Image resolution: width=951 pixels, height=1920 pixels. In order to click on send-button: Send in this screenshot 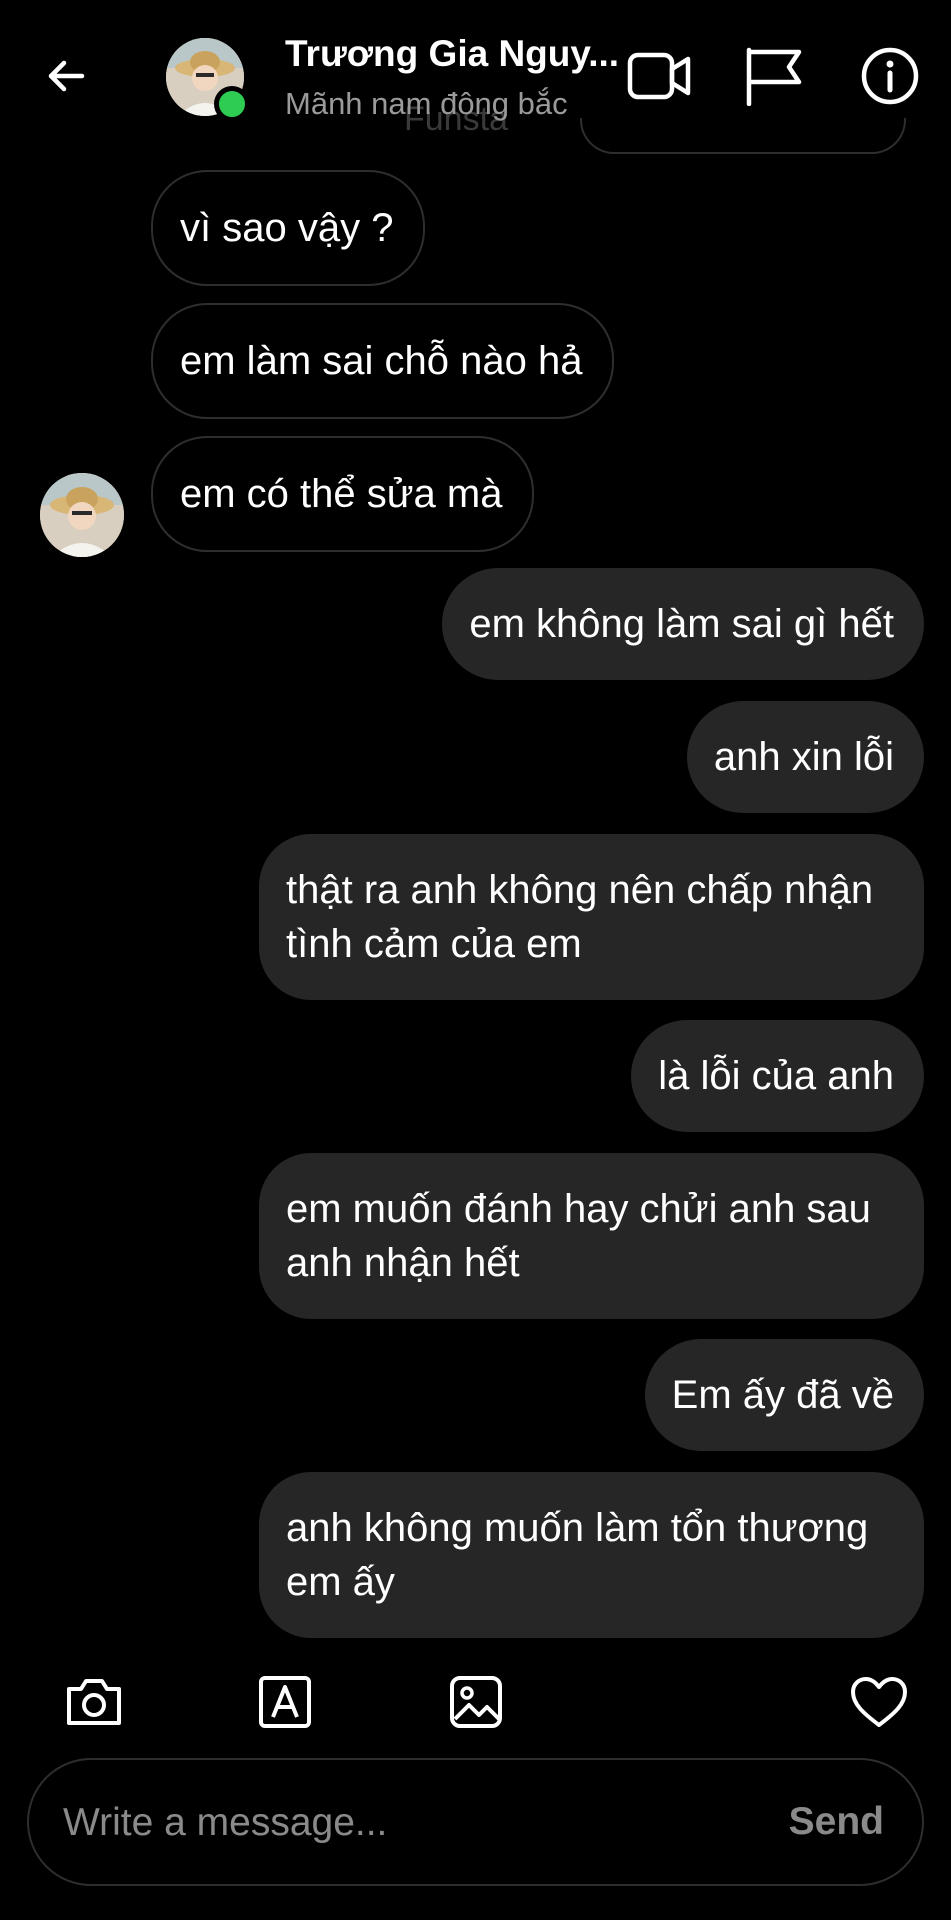, I will do `click(836, 1822)`.